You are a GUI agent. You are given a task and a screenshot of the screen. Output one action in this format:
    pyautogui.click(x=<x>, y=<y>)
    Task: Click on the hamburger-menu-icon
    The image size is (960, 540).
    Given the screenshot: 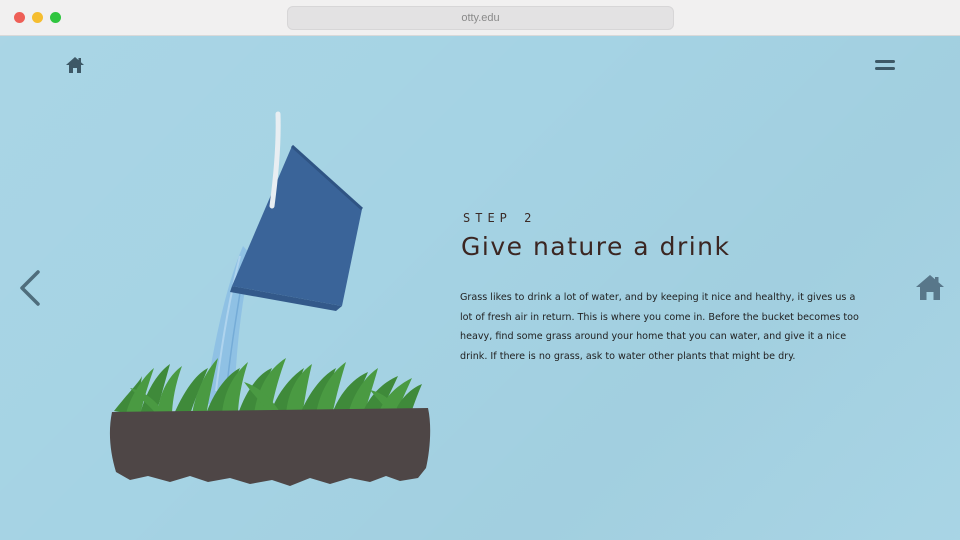 What is the action you would take?
    pyautogui.click(x=885, y=61)
    